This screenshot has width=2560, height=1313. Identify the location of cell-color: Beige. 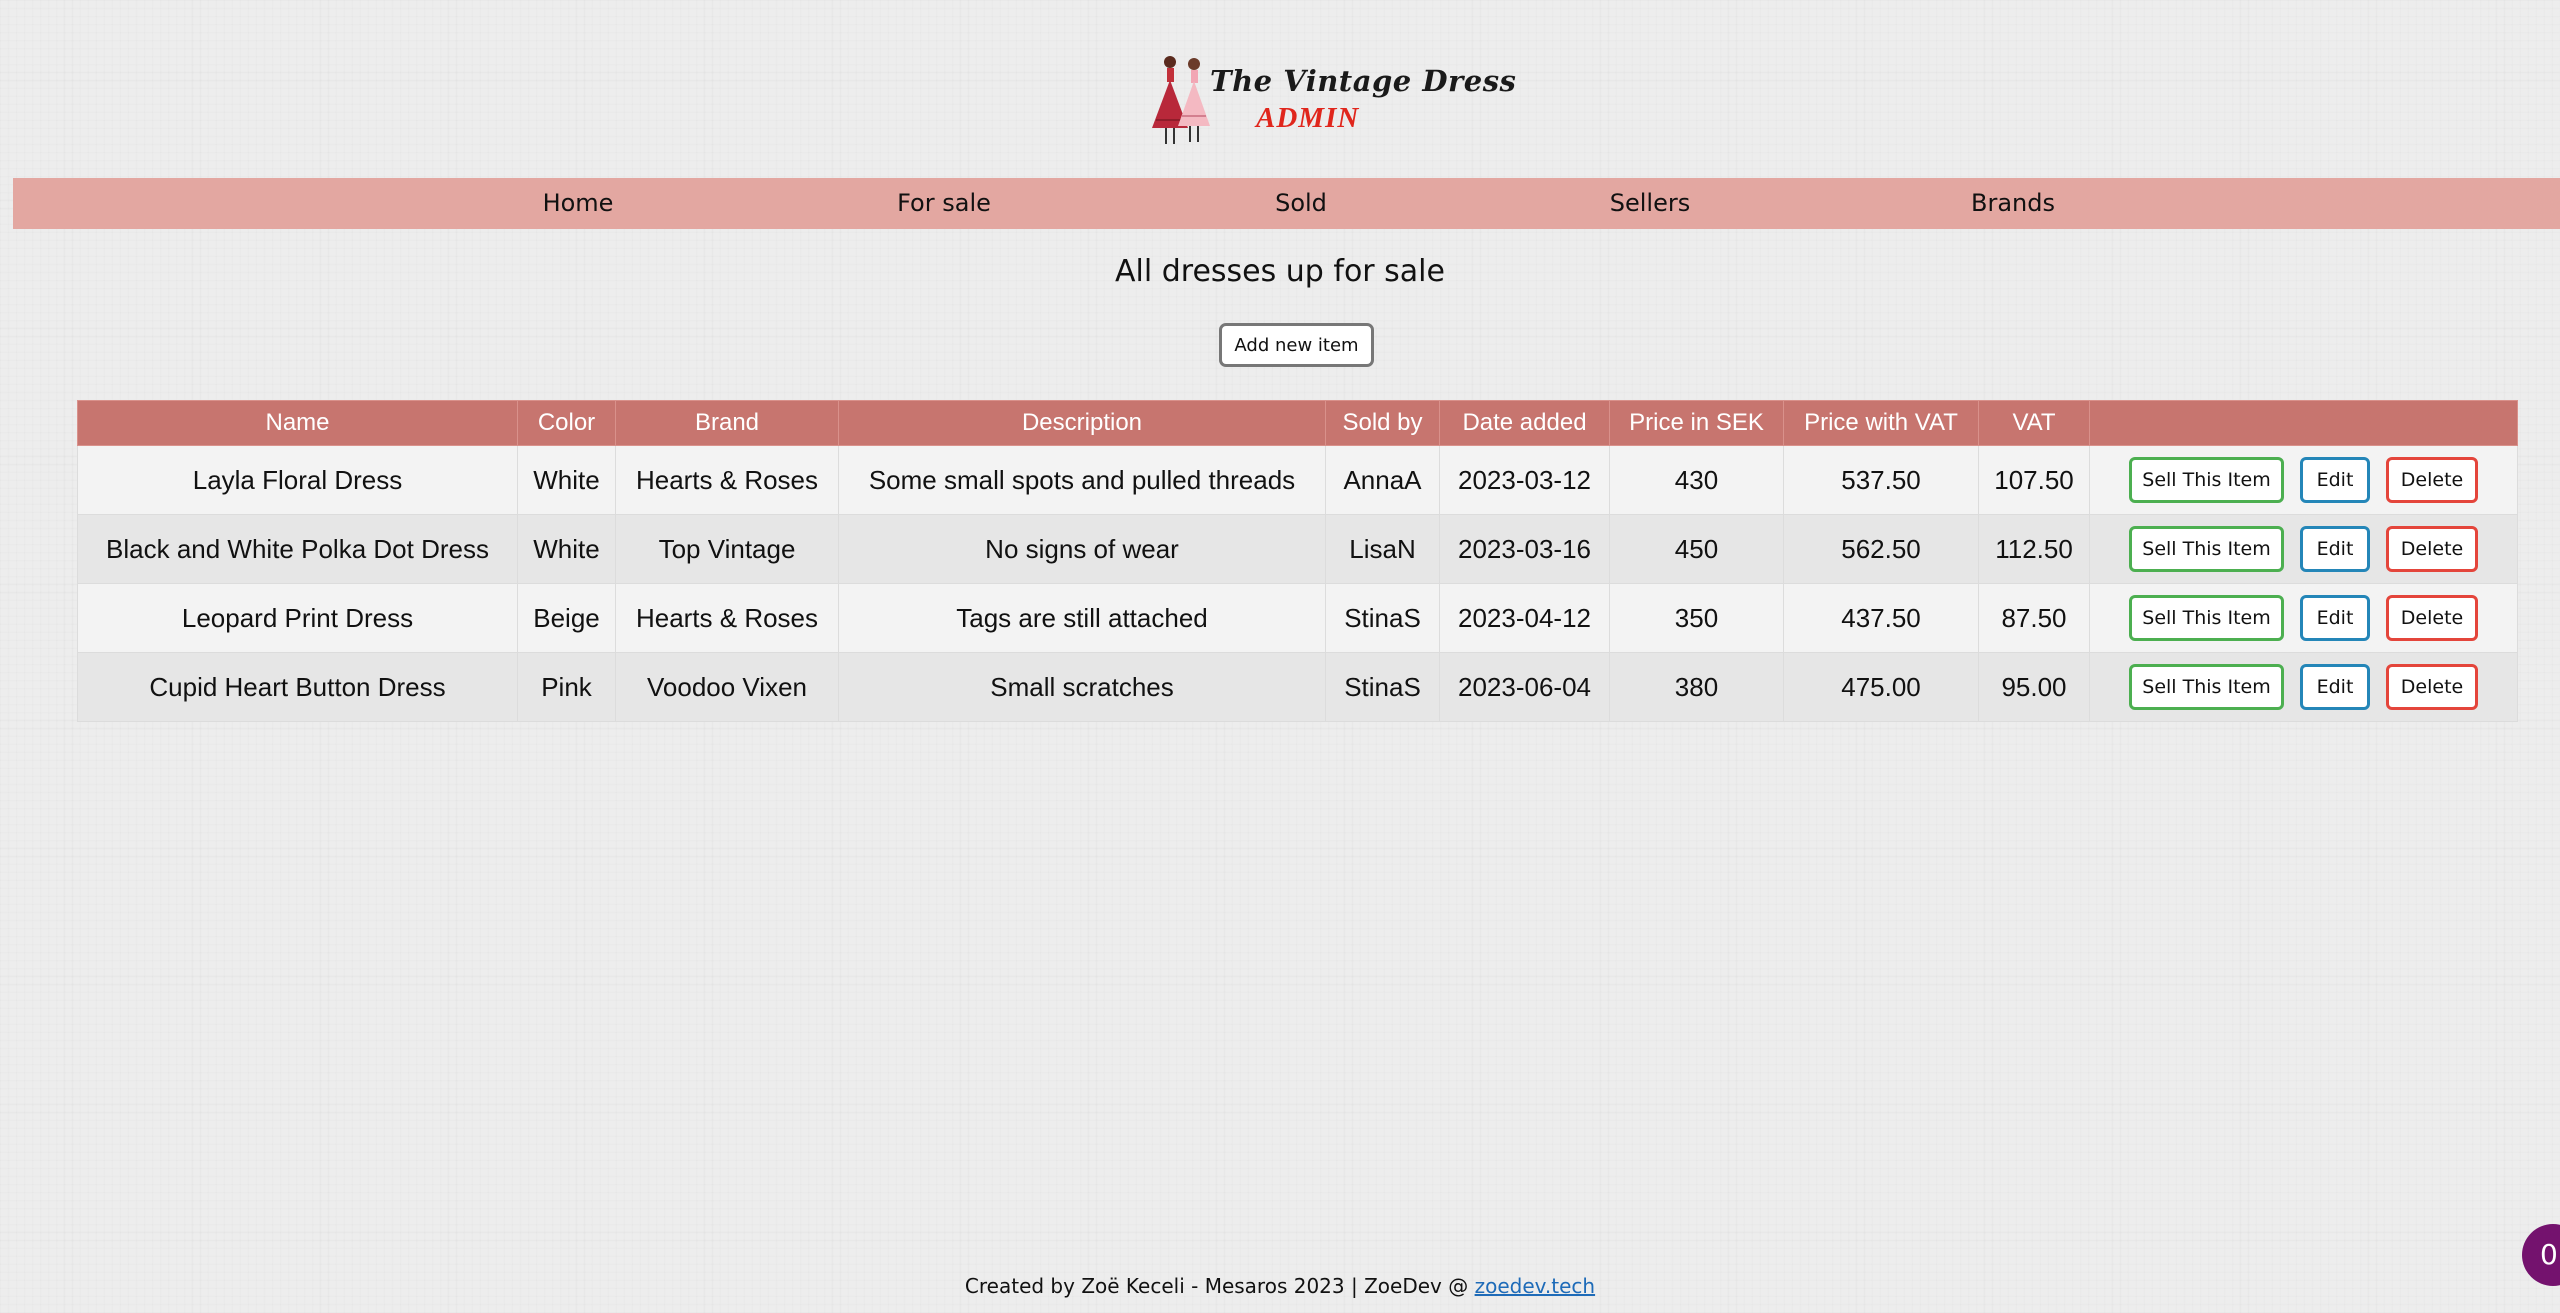
(566, 618).